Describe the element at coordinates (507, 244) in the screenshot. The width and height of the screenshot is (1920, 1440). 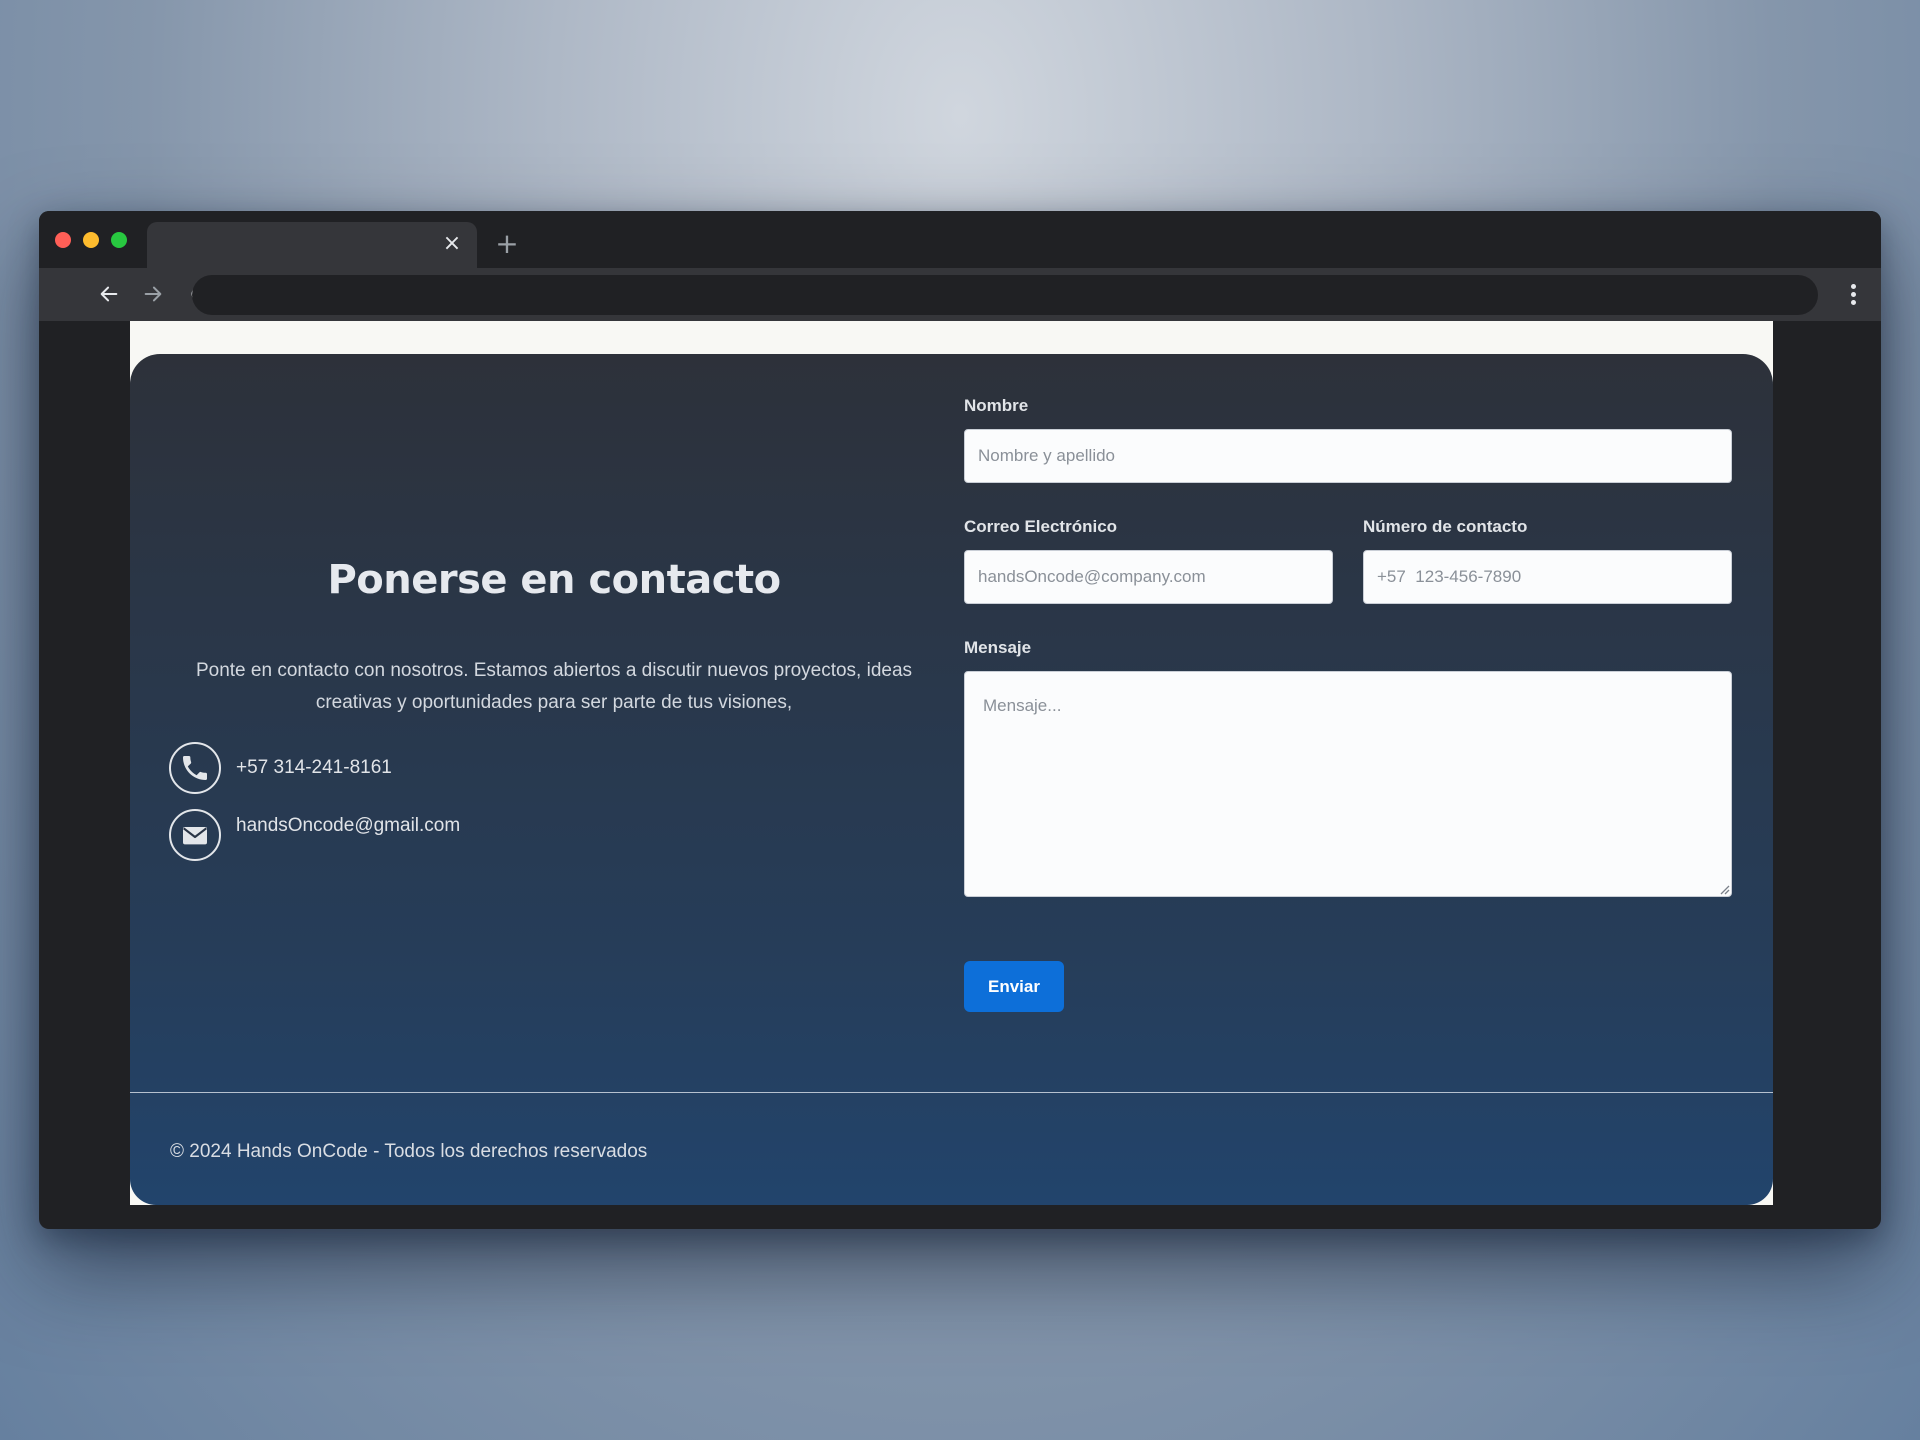
I see `new-tab-icon: +` at that location.